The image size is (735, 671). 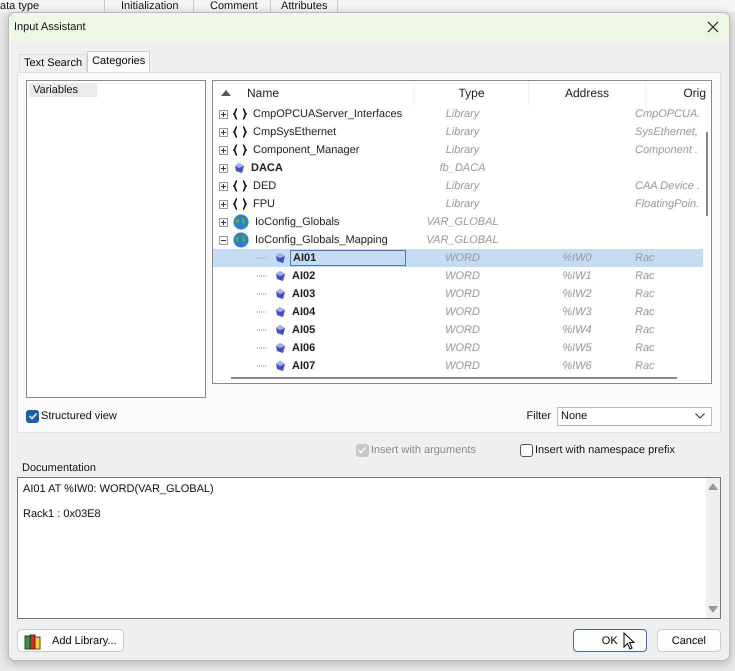 What do you see at coordinates (597, 450) in the screenshot?
I see `namespace-prefix-checkbox: Insert with namespace prefix` at bounding box center [597, 450].